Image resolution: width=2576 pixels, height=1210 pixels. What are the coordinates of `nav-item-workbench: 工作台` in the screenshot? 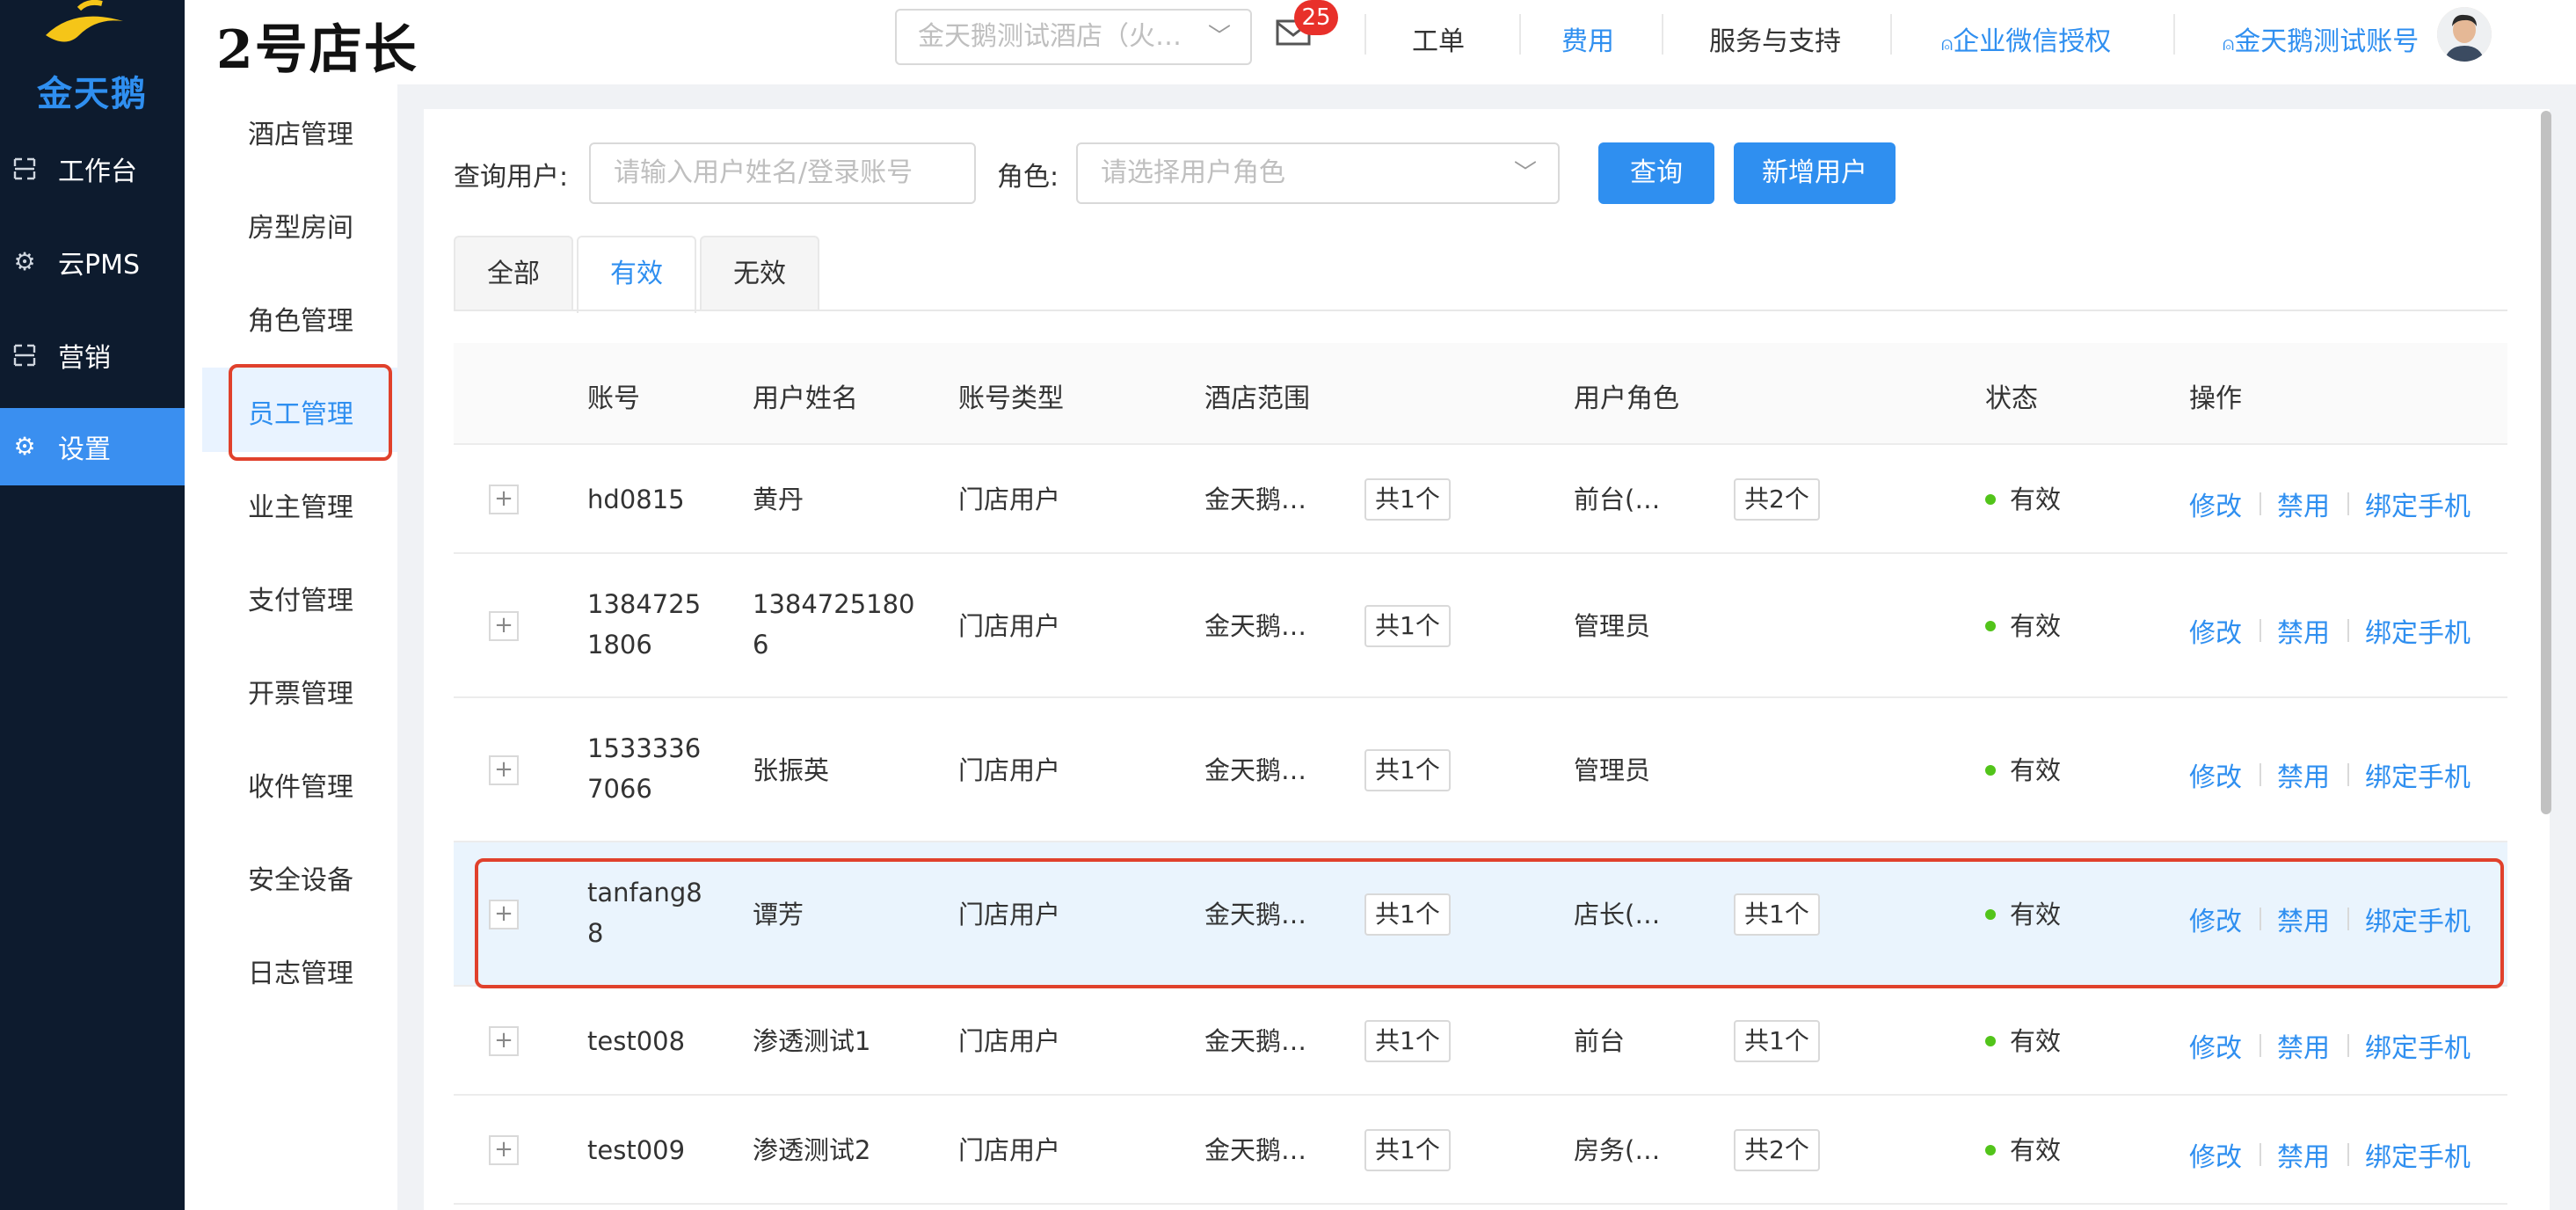 It's located at (92, 169).